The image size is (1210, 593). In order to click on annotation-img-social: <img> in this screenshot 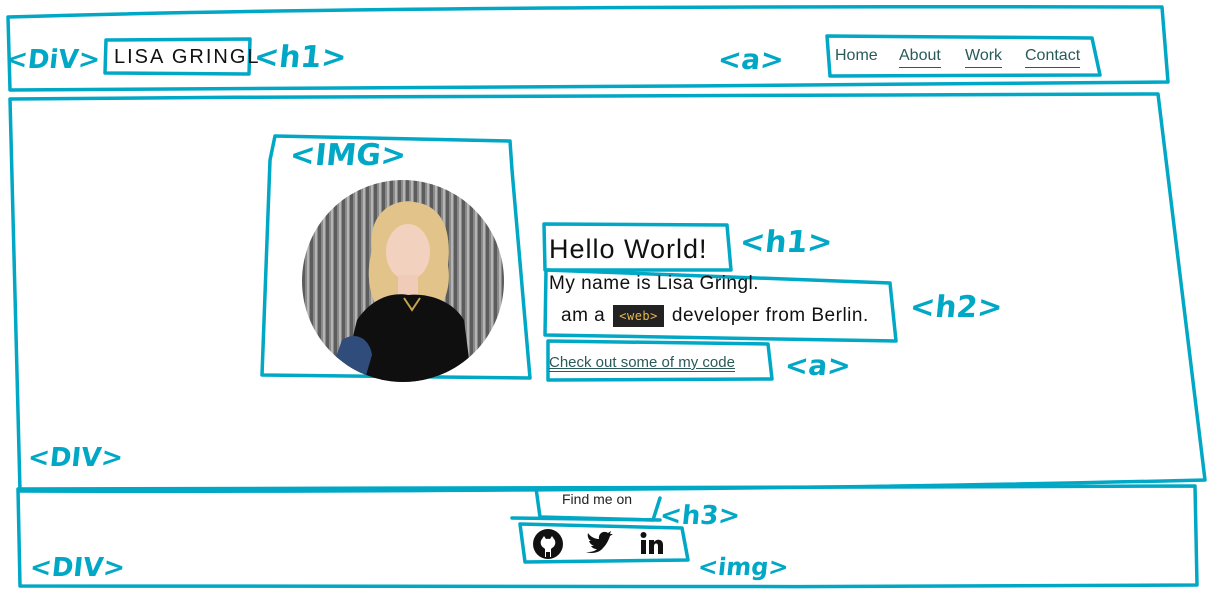, I will do `click(743, 567)`.